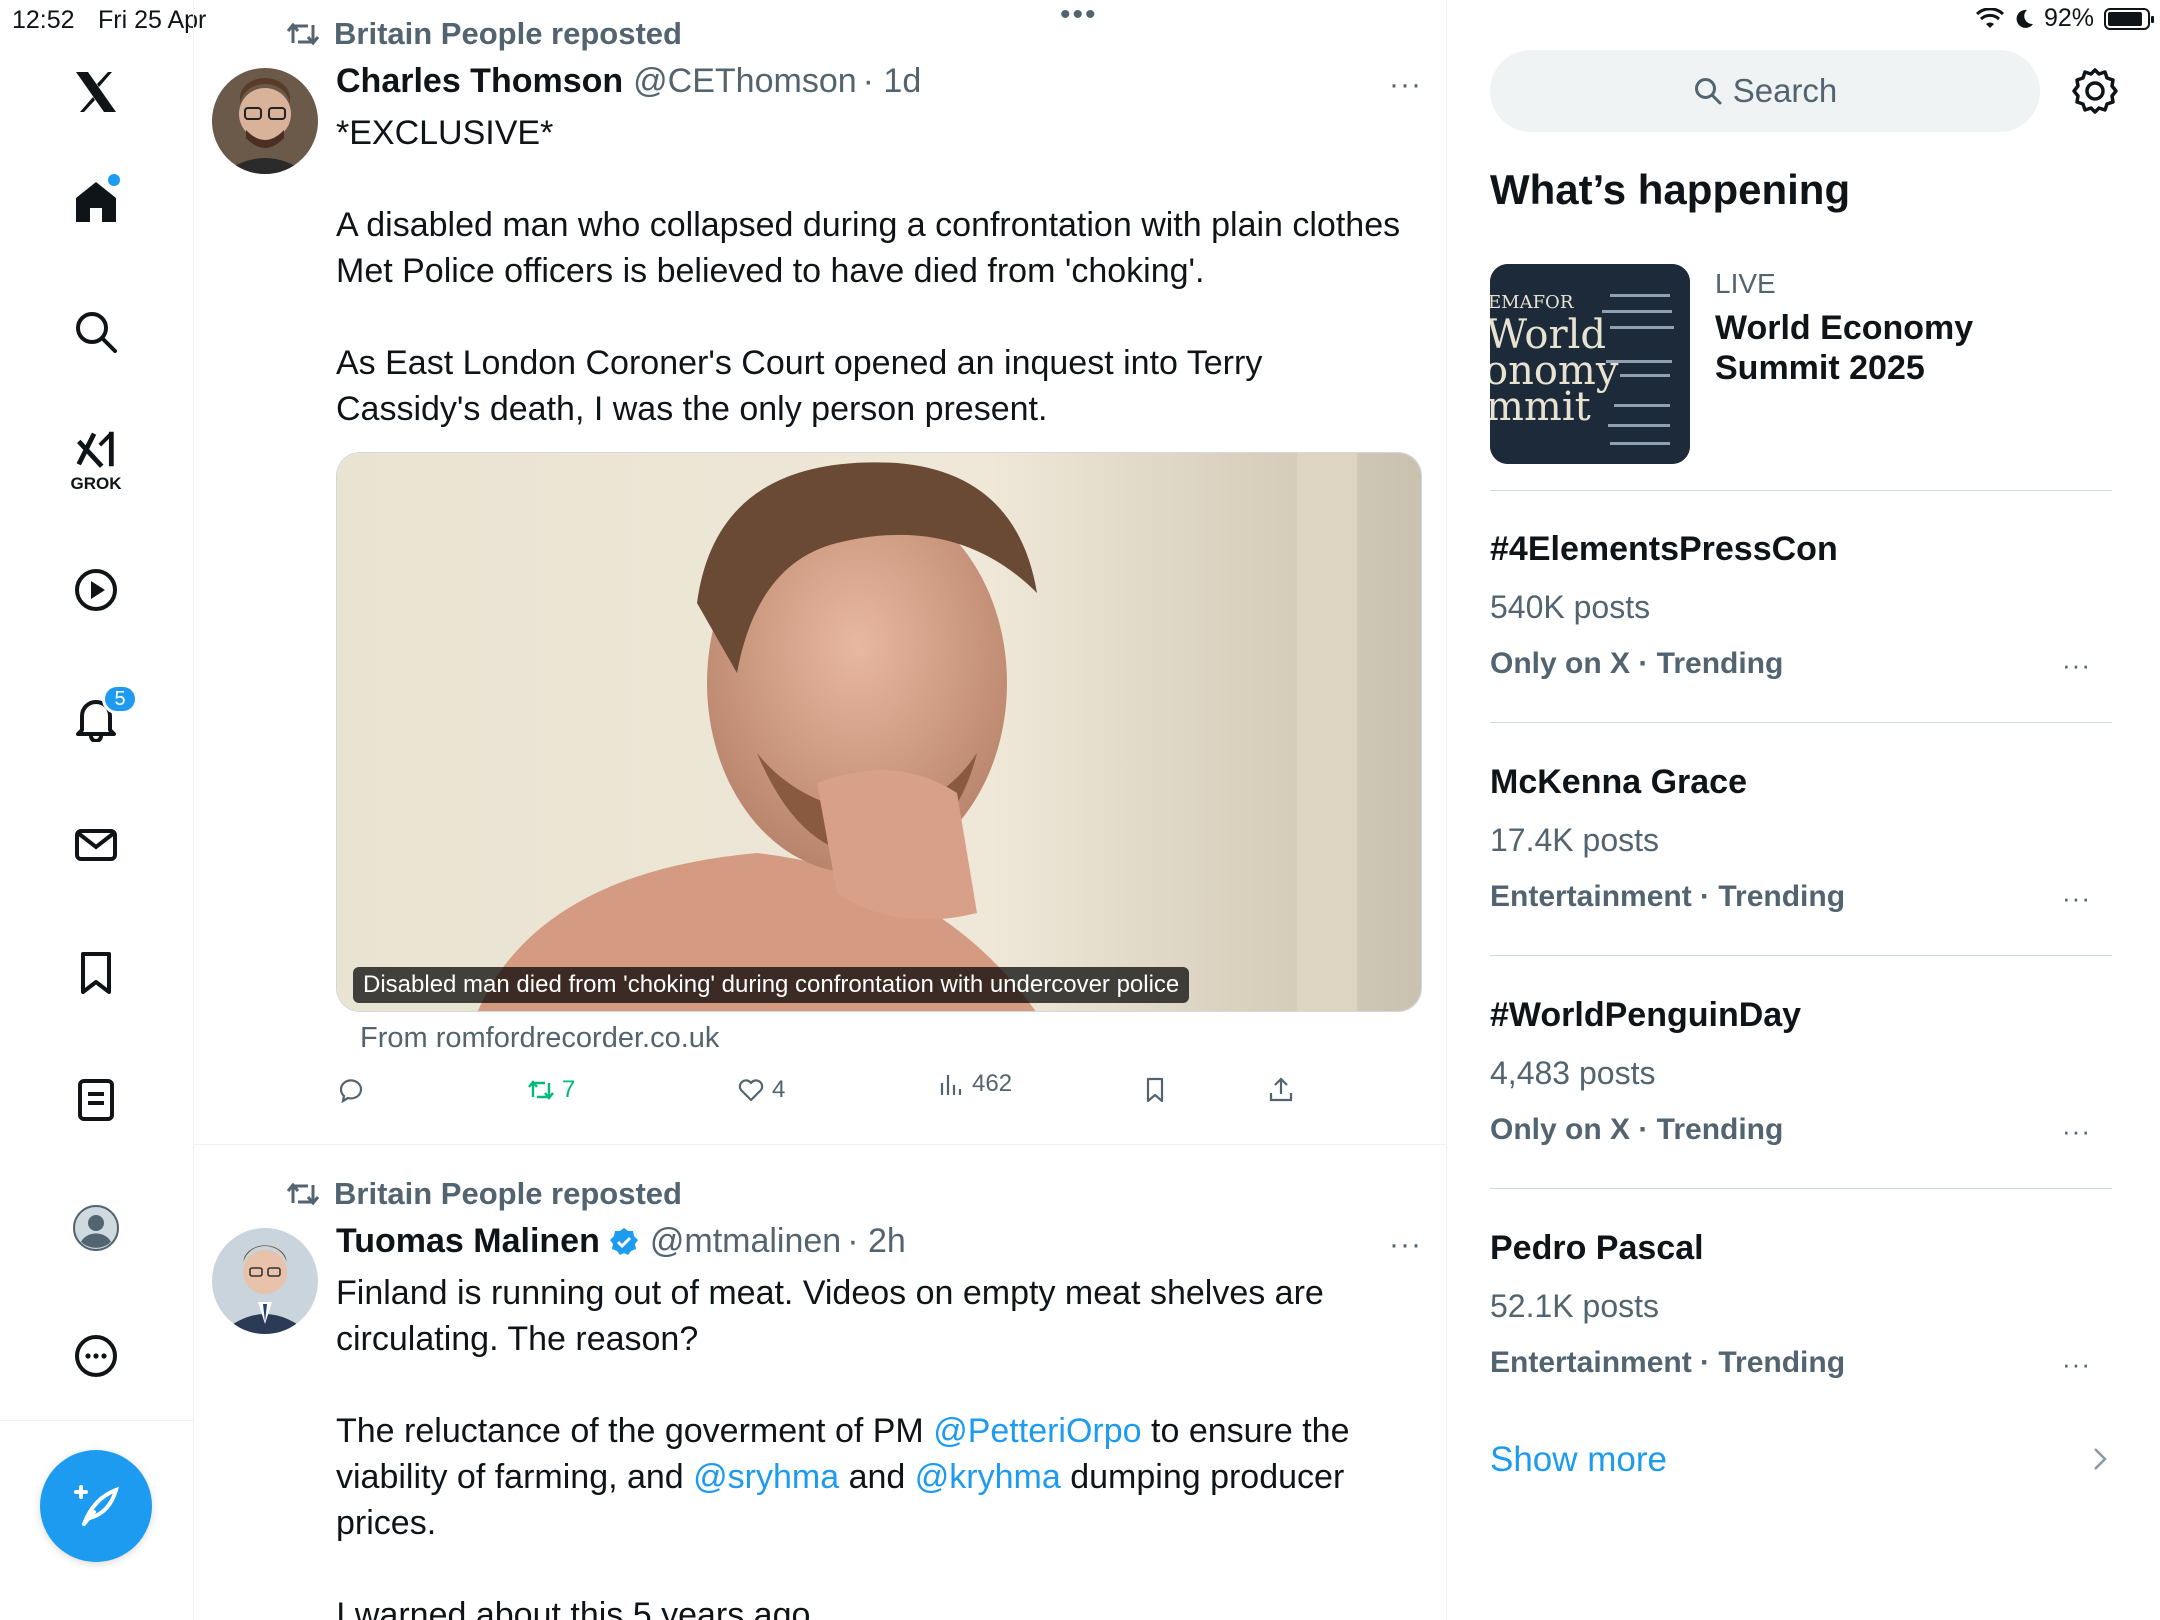  What do you see at coordinates (2024, 18) in the screenshot?
I see `moon-icon` at bounding box center [2024, 18].